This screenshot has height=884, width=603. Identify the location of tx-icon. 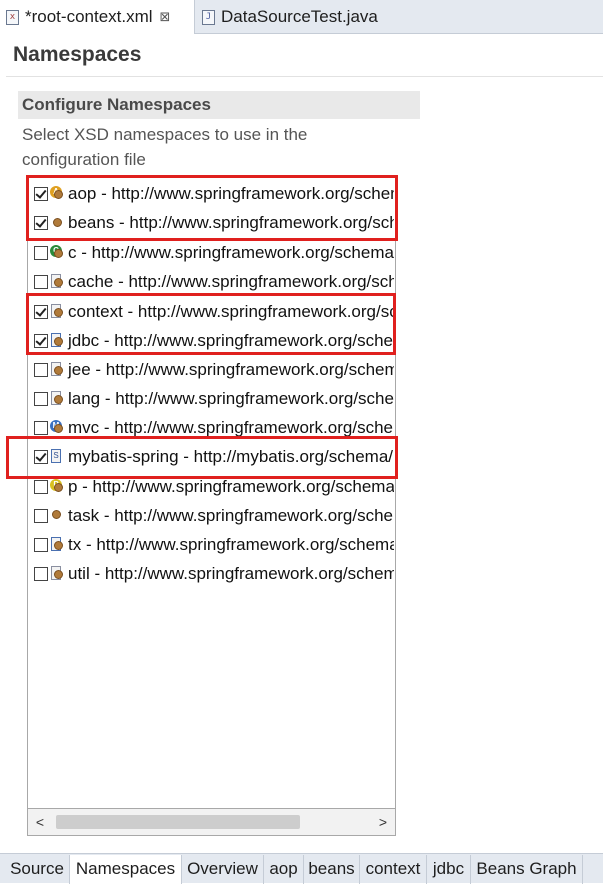
(57, 544).